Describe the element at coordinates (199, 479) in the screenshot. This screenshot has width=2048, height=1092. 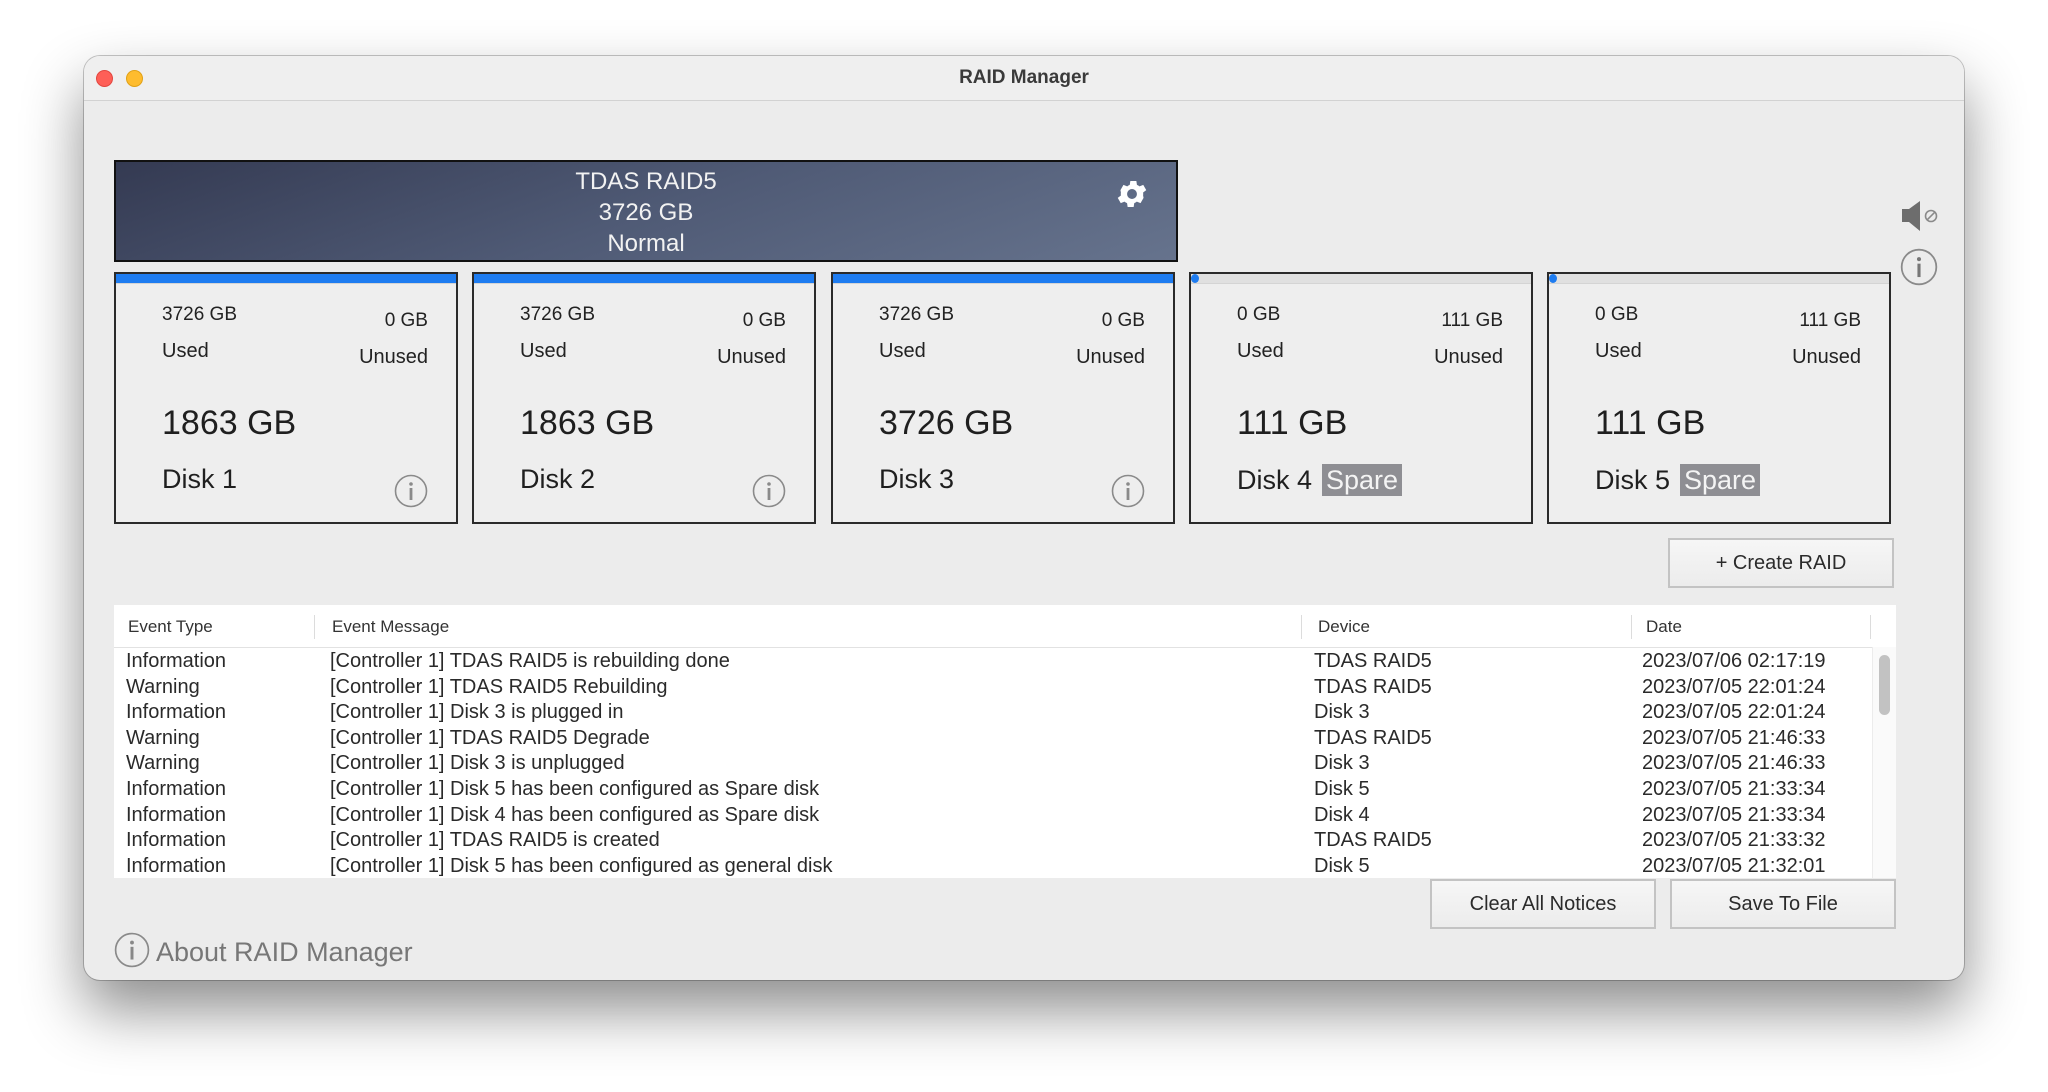
I see `disk-name-row: Disk 1` at that location.